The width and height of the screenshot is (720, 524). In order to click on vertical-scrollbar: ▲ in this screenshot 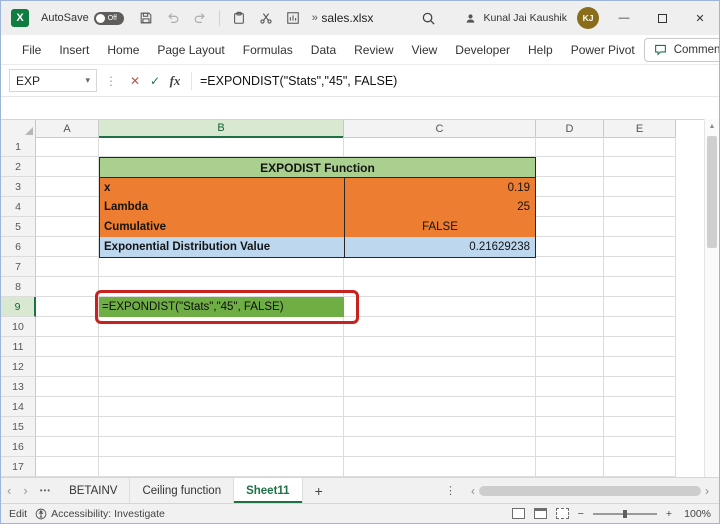, I will do `click(711, 298)`.